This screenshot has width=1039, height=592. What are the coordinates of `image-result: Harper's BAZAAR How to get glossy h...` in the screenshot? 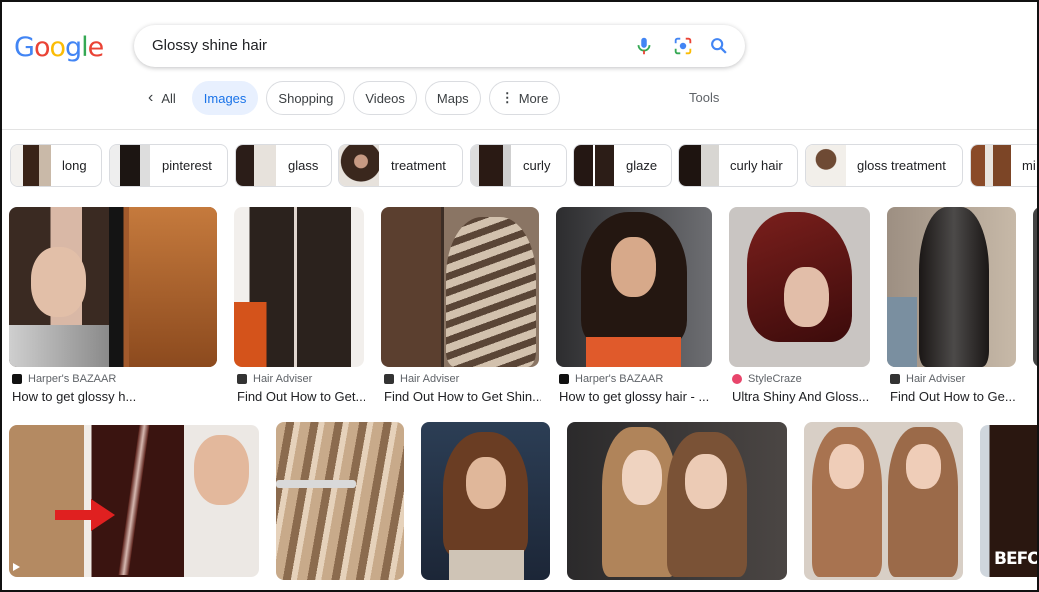 It's located at (114, 307).